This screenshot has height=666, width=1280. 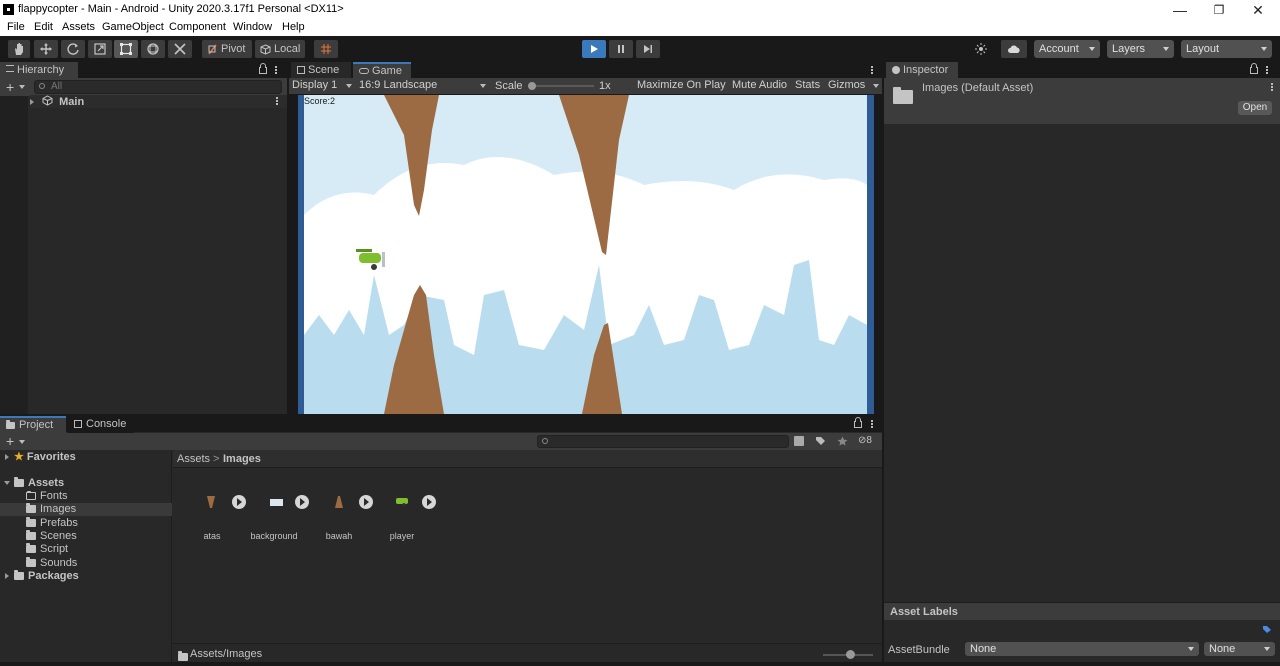 What do you see at coordinates (276, 502) in the screenshot?
I see `sprite-thumbnail-background` at bounding box center [276, 502].